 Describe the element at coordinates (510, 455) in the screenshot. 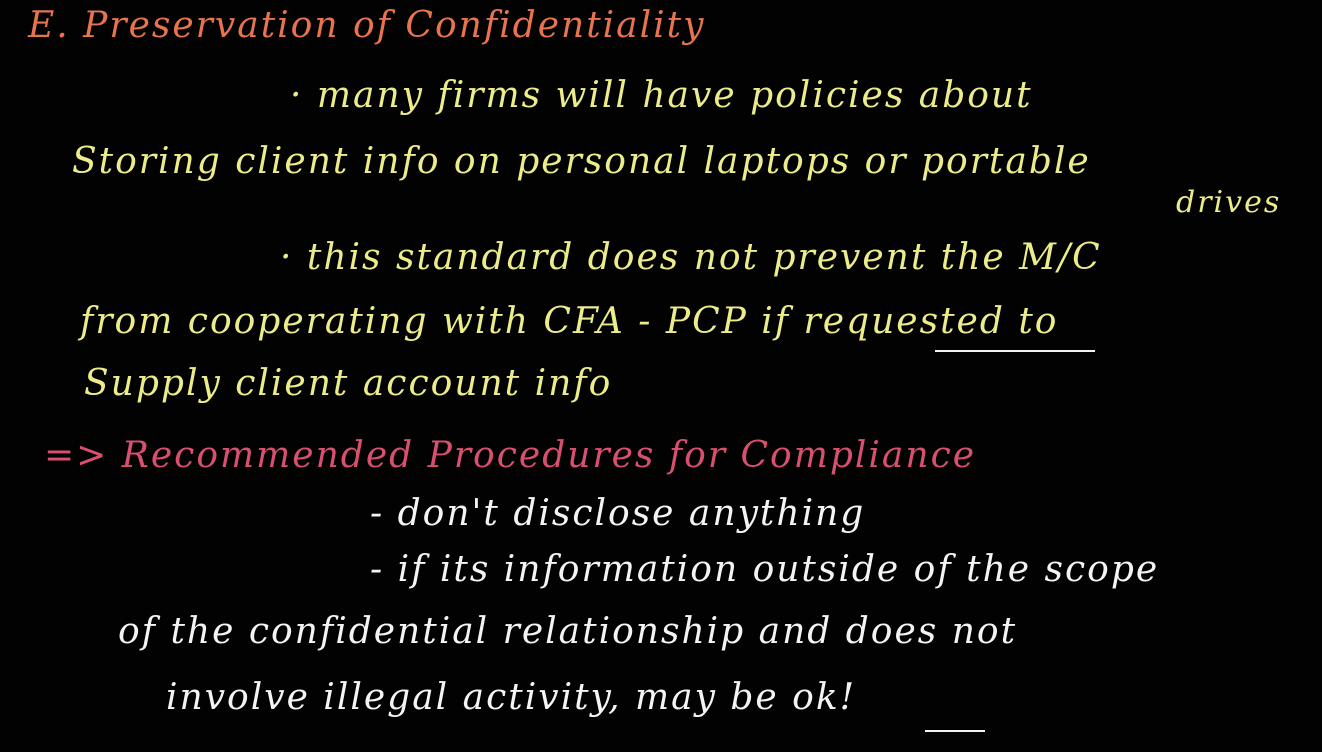

I see `procedures-heading: => Recommended Procedures for Compliance` at that location.